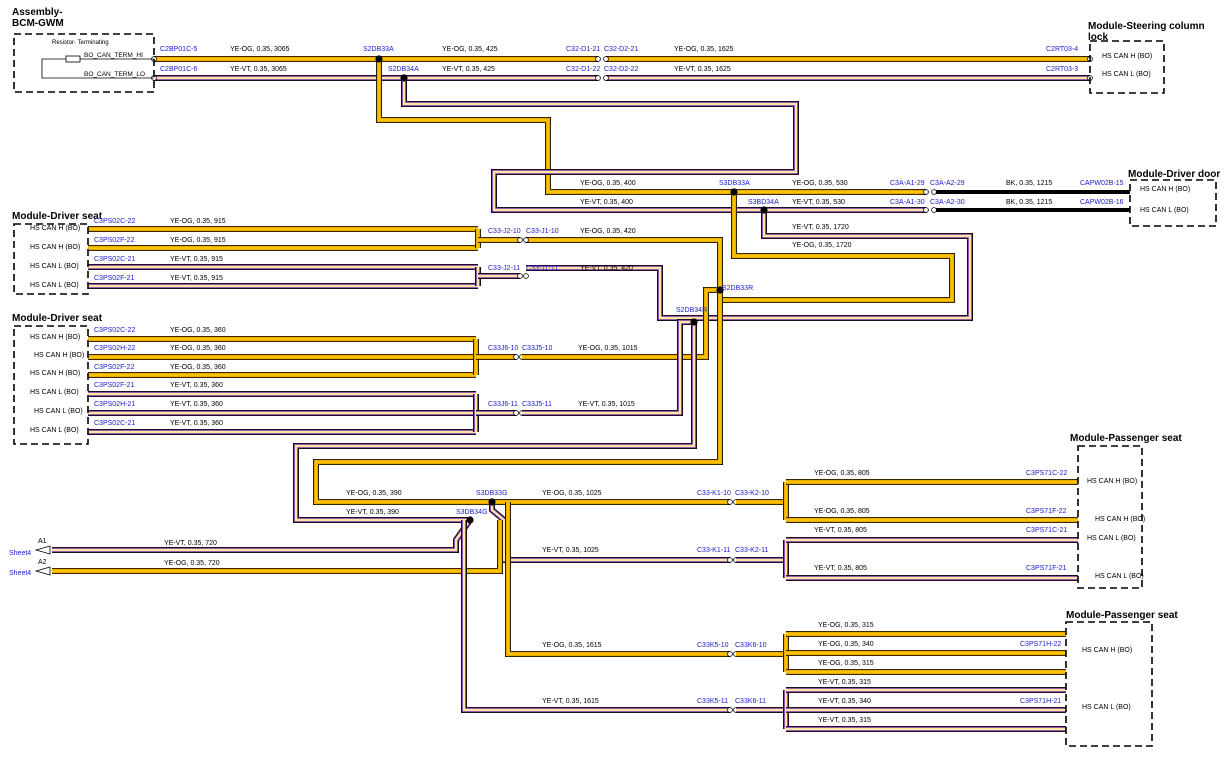  Describe the element at coordinates (178, 69) in the screenshot. I see `connector-label: C2BP01C-6` at that location.